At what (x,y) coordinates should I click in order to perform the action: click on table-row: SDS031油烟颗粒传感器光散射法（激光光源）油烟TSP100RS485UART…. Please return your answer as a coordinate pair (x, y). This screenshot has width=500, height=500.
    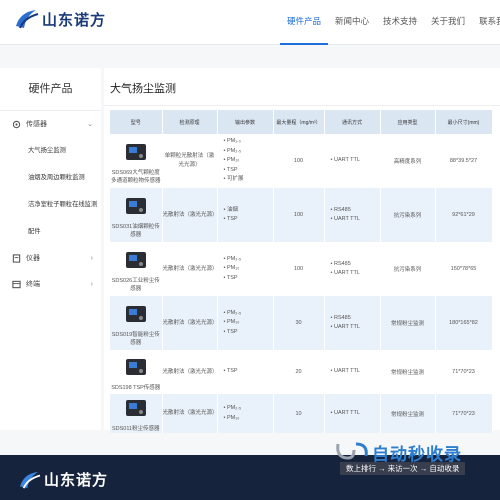
    Looking at the image, I should click on (301, 215).